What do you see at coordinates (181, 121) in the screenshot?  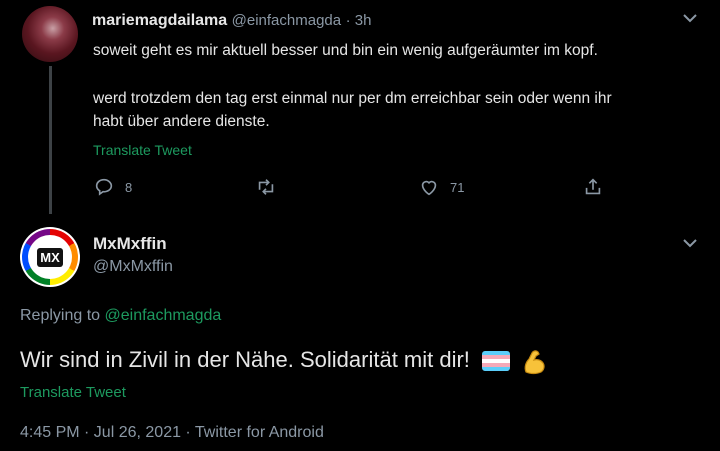 I see `tweet-text-line: habt über andere dienste.` at bounding box center [181, 121].